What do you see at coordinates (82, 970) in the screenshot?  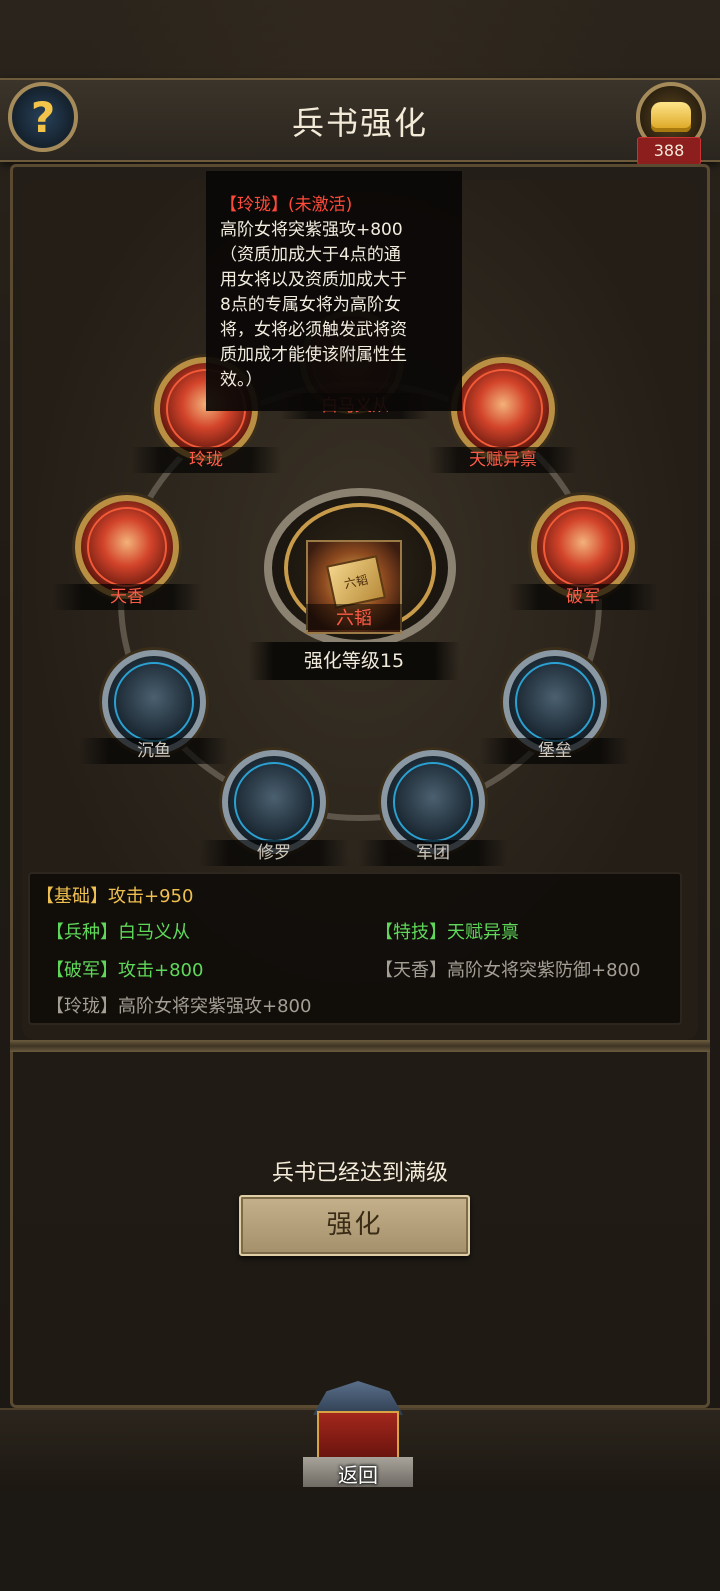 I see `stat-pojun-key: 【破军】` at bounding box center [82, 970].